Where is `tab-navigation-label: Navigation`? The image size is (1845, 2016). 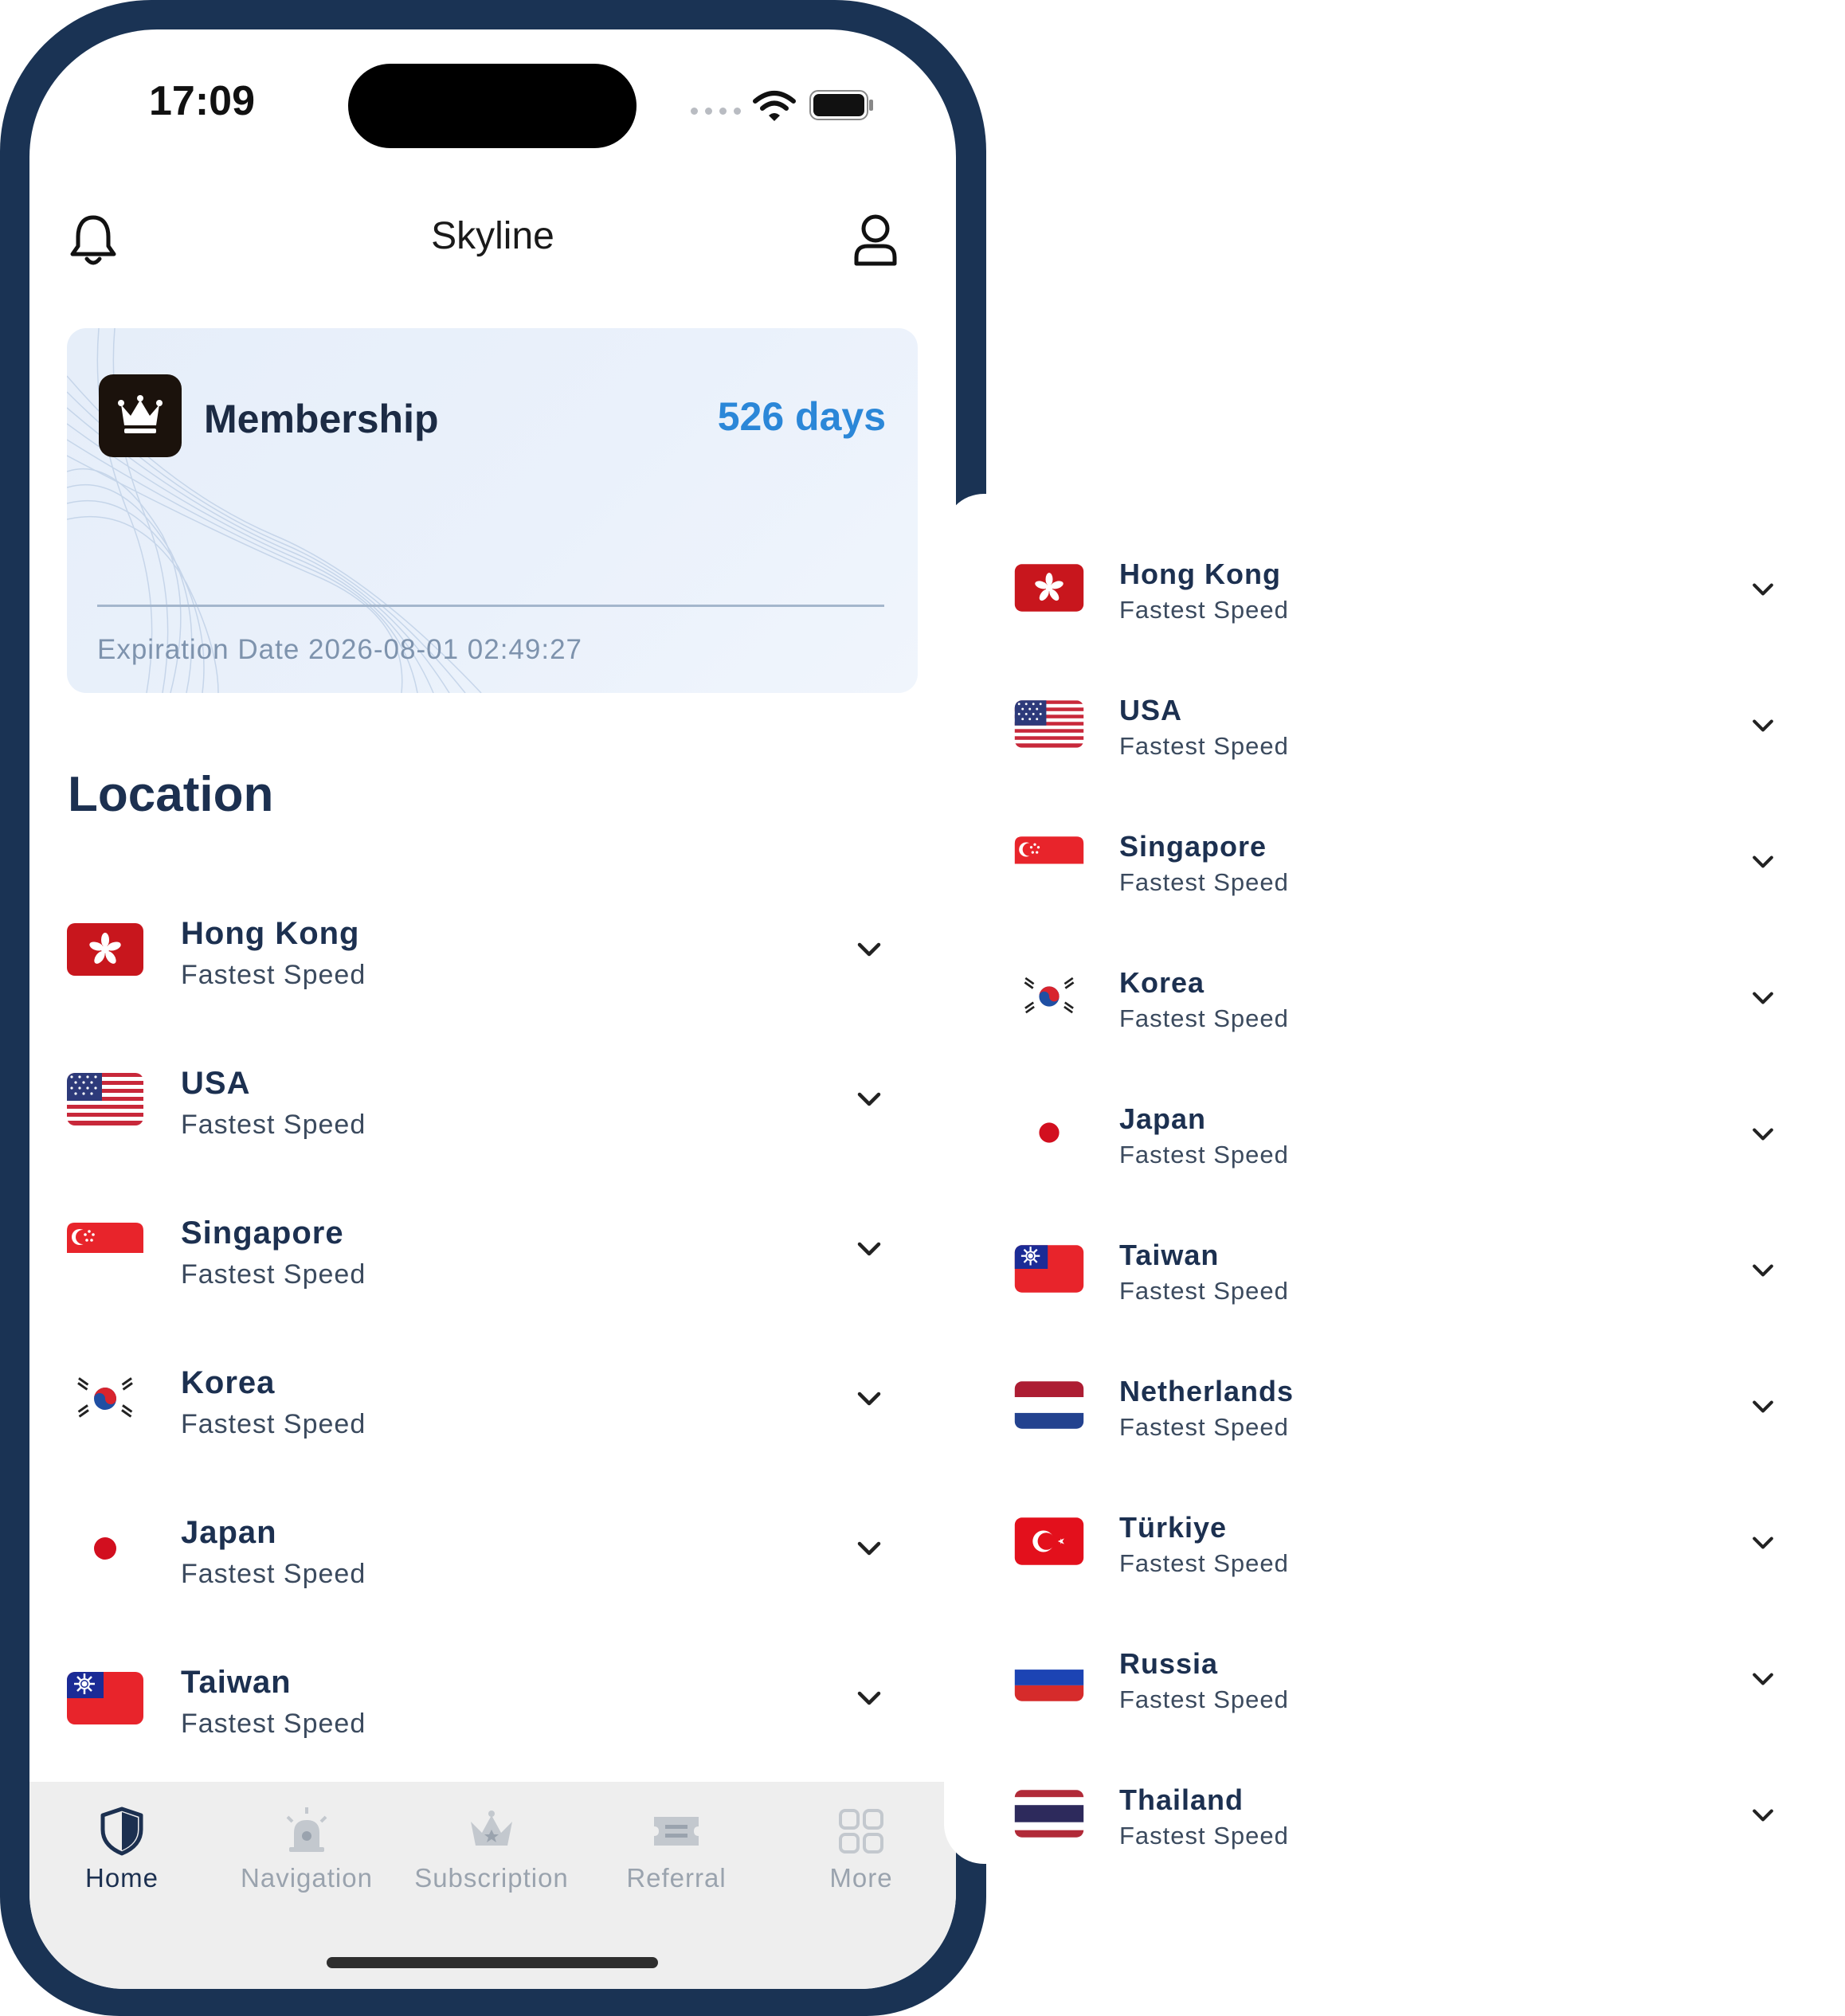
tab-navigation-label: Navigation is located at coordinates (307, 1878).